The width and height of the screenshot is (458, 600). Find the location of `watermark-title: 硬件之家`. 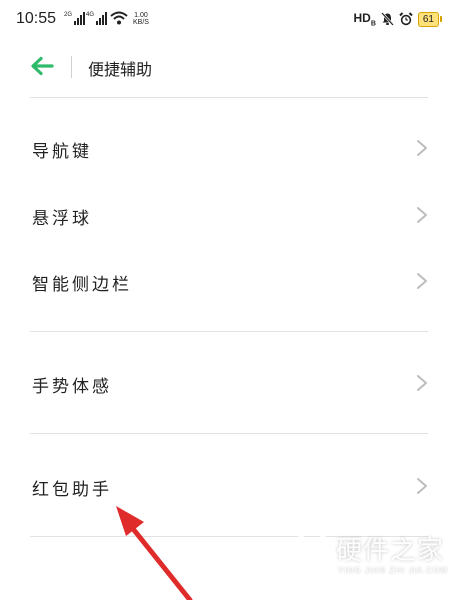

watermark-title: 硬件之家 is located at coordinates (390, 551).